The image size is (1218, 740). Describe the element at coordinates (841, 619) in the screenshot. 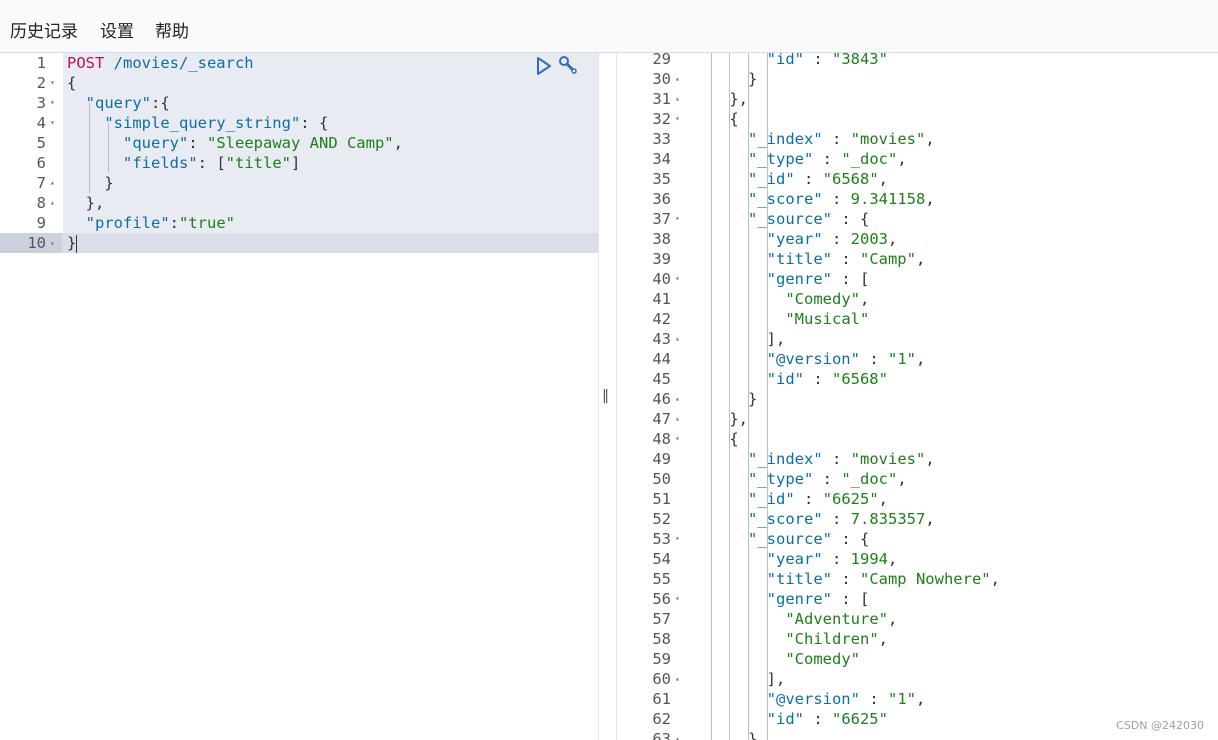

I see `code-line: "Adventure",` at that location.